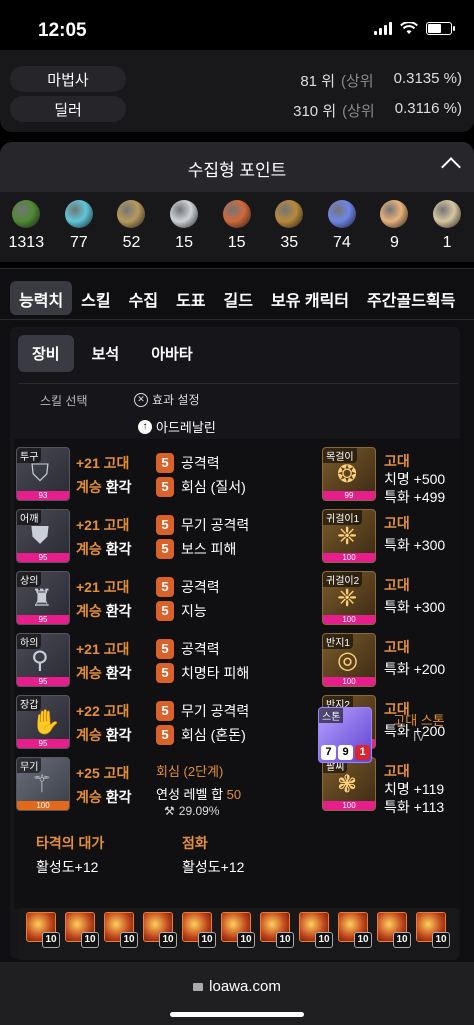 The width and height of the screenshot is (474, 1025). What do you see at coordinates (79, 226) in the screenshot?
I see `collection-item: 77` at bounding box center [79, 226].